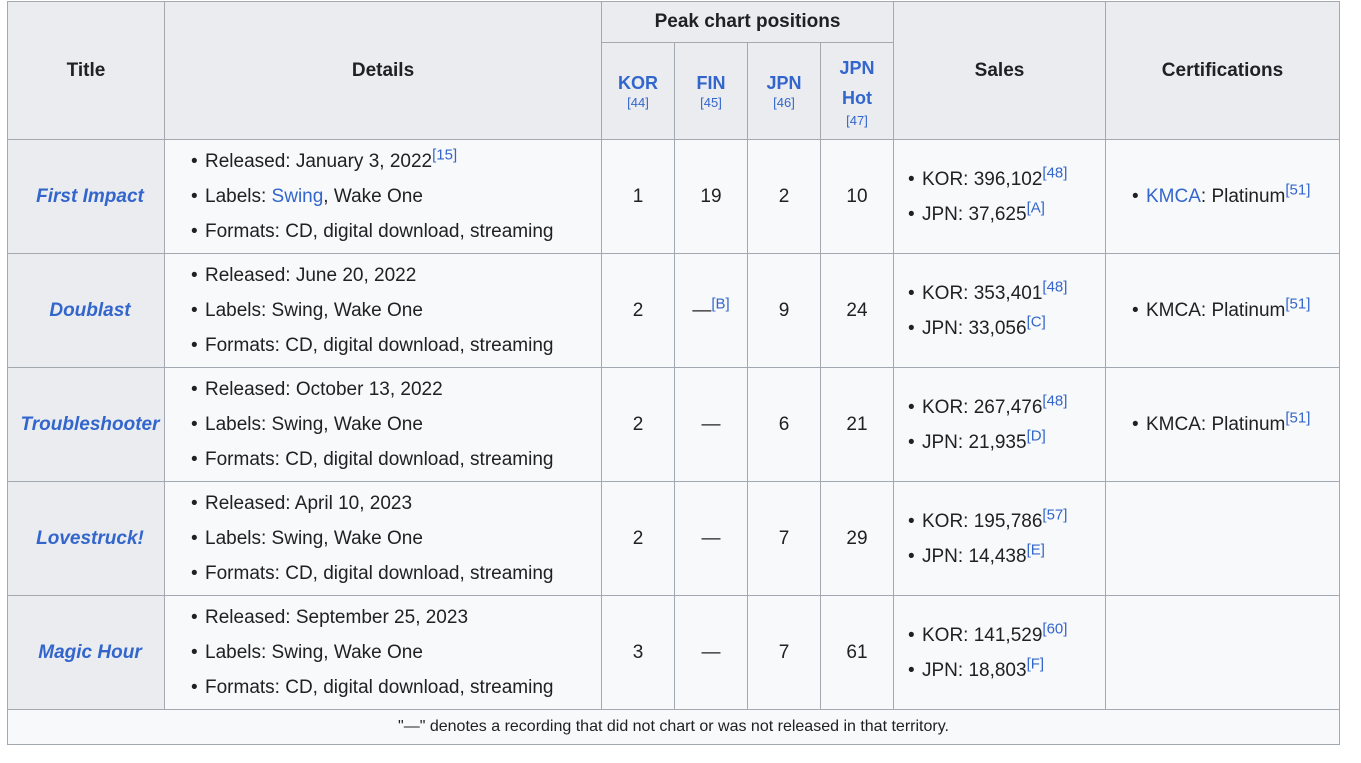  Describe the element at coordinates (784, 196) in the screenshot. I see `peak-jpn: 2` at that location.